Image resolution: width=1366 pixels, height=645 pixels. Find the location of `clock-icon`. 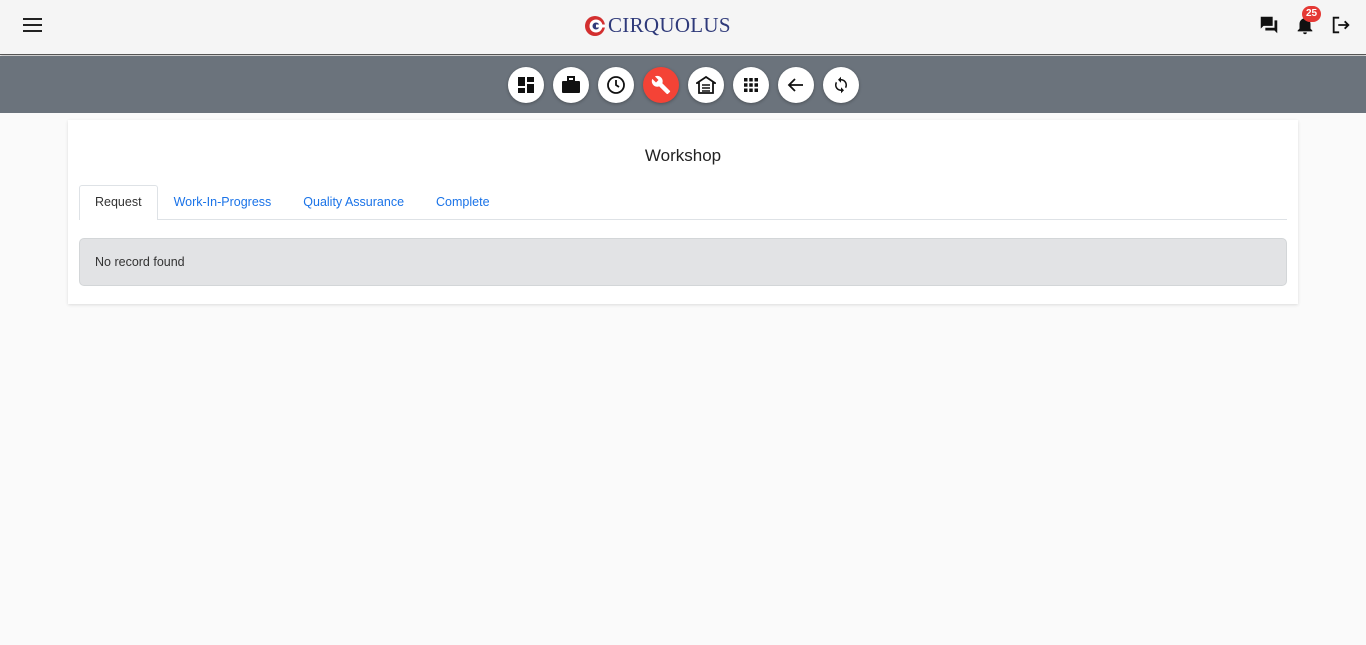

clock-icon is located at coordinates (615, 84).